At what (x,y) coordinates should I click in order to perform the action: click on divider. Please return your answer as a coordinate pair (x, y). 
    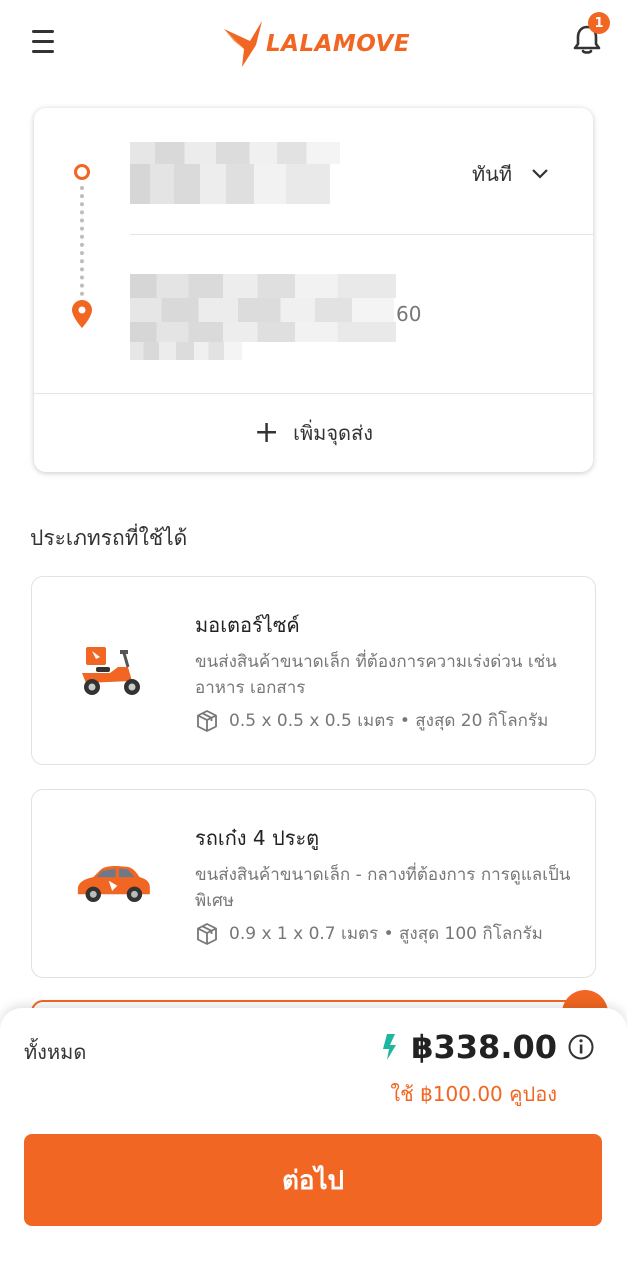
    Looking at the image, I should click on (361, 234).